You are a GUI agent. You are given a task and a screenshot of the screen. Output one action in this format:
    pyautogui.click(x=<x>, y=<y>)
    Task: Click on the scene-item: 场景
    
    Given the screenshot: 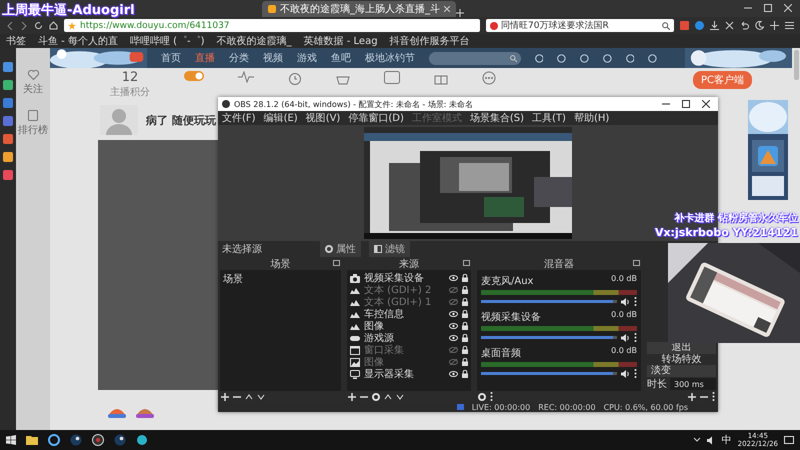 What is the action you would take?
    pyautogui.click(x=280, y=279)
    